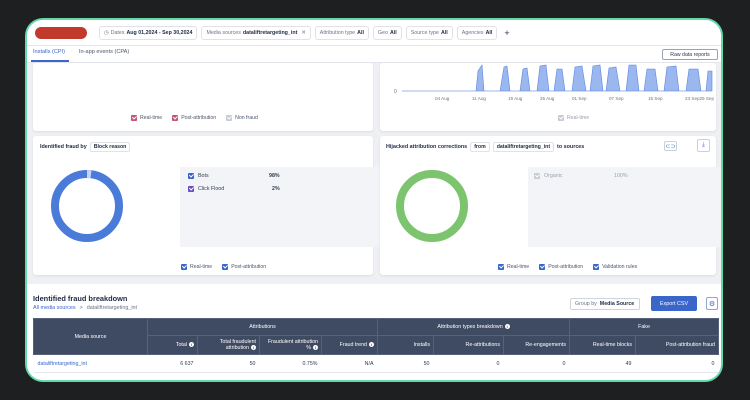 The width and height of the screenshot is (750, 400). What do you see at coordinates (605, 304) in the screenshot?
I see `group-by-select: Group by Media Source` at bounding box center [605, 304].